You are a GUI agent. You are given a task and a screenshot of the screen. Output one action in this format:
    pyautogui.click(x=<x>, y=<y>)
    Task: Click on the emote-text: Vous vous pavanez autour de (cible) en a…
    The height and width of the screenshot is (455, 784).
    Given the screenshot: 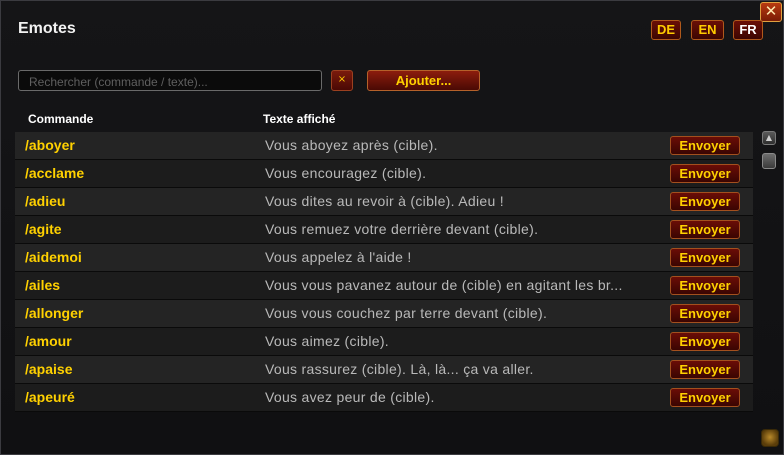 What is the action you would take?
    pyautogui.click(x=444, y=285)
    